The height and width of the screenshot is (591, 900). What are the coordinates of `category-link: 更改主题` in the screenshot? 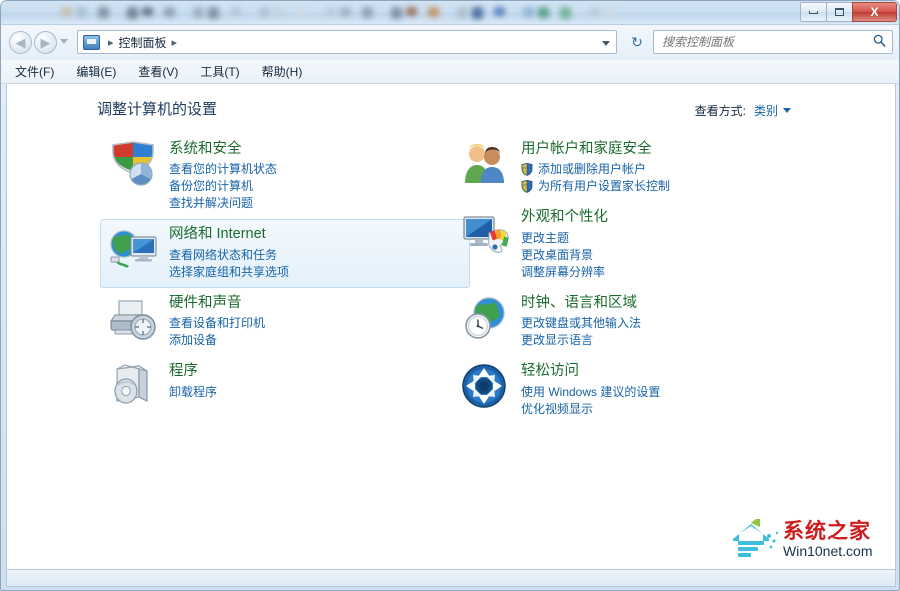 It's located at (564, 238).